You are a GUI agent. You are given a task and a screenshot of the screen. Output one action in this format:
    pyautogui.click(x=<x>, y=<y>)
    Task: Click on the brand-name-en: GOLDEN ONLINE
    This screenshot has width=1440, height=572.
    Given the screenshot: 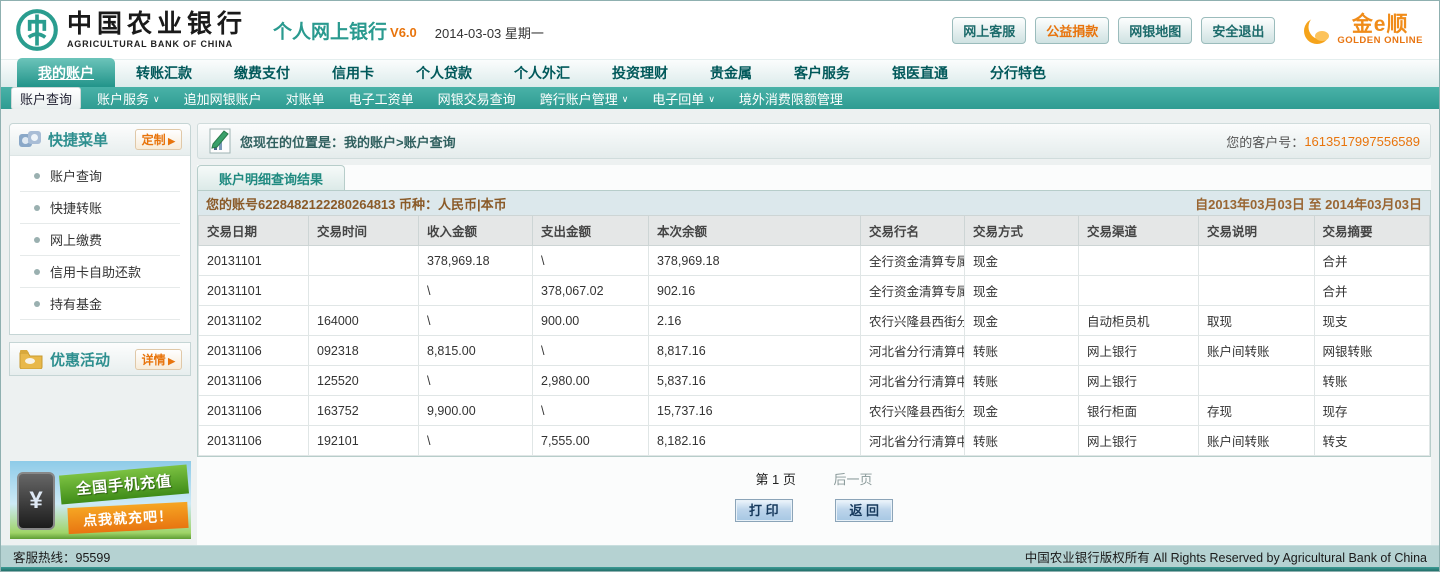 What is the action you would take?
    pyautogui.click(x=1380, y=40)
    